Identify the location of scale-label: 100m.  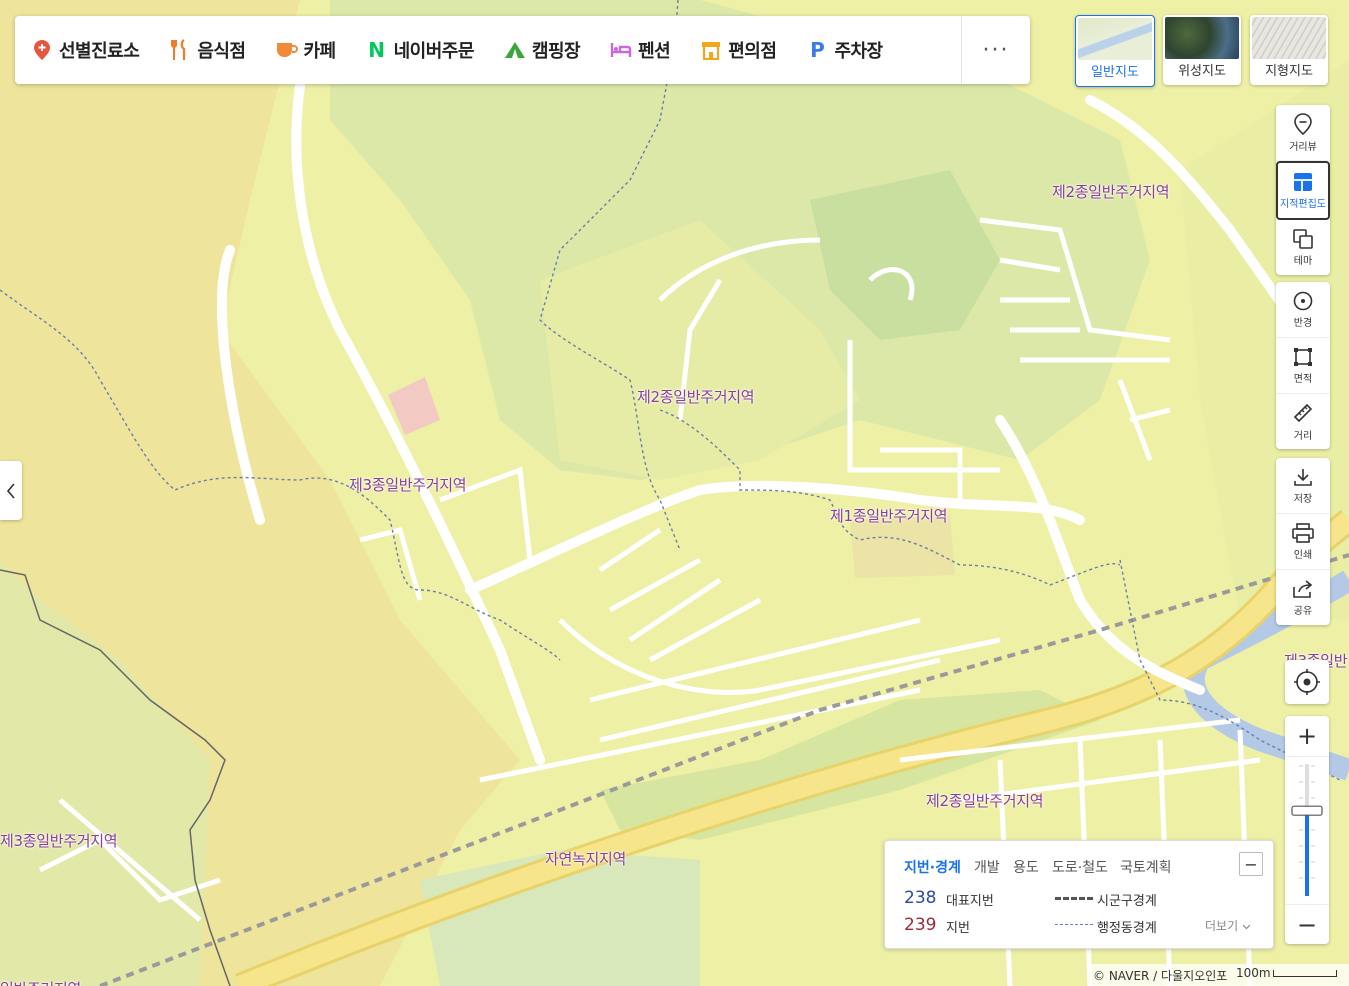
(1253, 973).